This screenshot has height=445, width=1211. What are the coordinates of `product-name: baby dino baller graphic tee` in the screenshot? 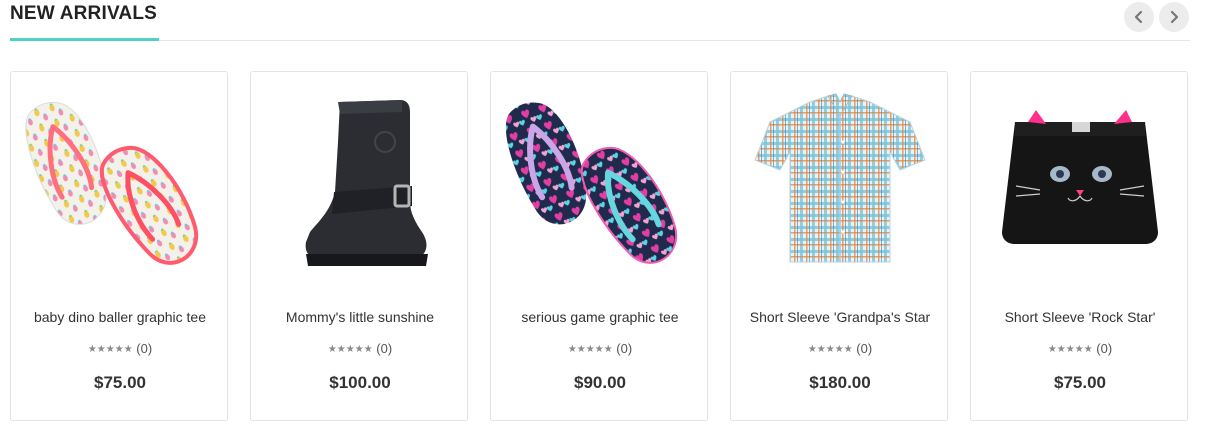 It's located at (120, 317).